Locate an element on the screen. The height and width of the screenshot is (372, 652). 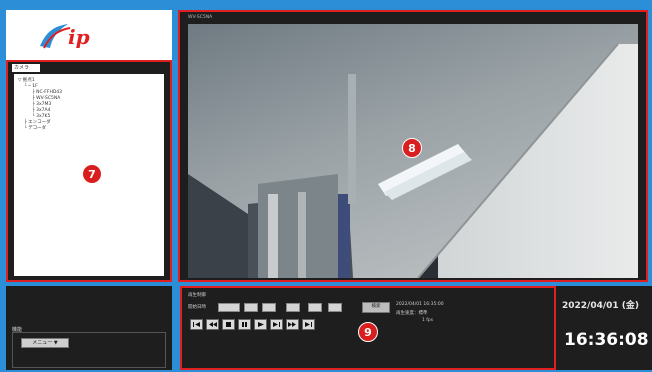
pause-button is located at coordinates (244, 324).